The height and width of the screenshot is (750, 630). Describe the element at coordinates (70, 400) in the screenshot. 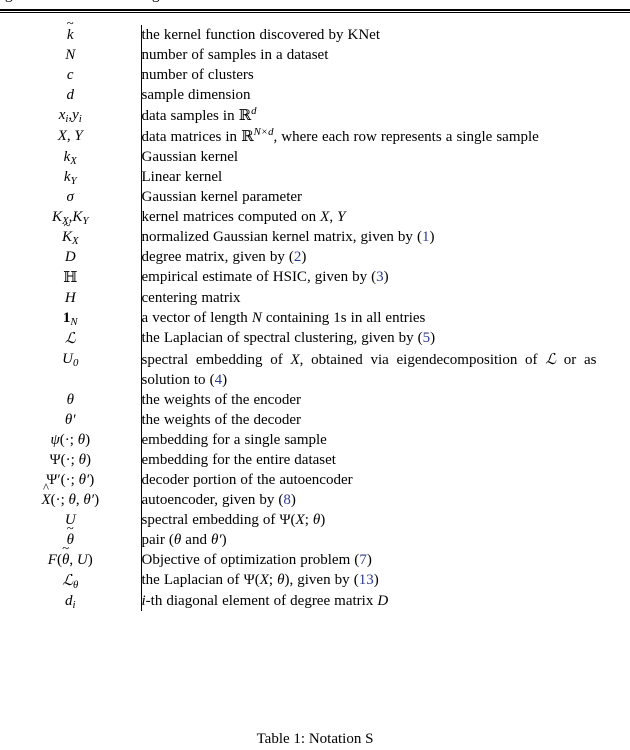

I see `symbol-theta: θ` at that location.